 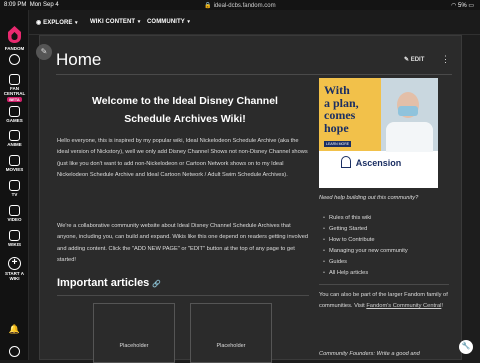 I want to click on rail-start-a-wiki: + START A WIKI, so click(x=14, y=269).